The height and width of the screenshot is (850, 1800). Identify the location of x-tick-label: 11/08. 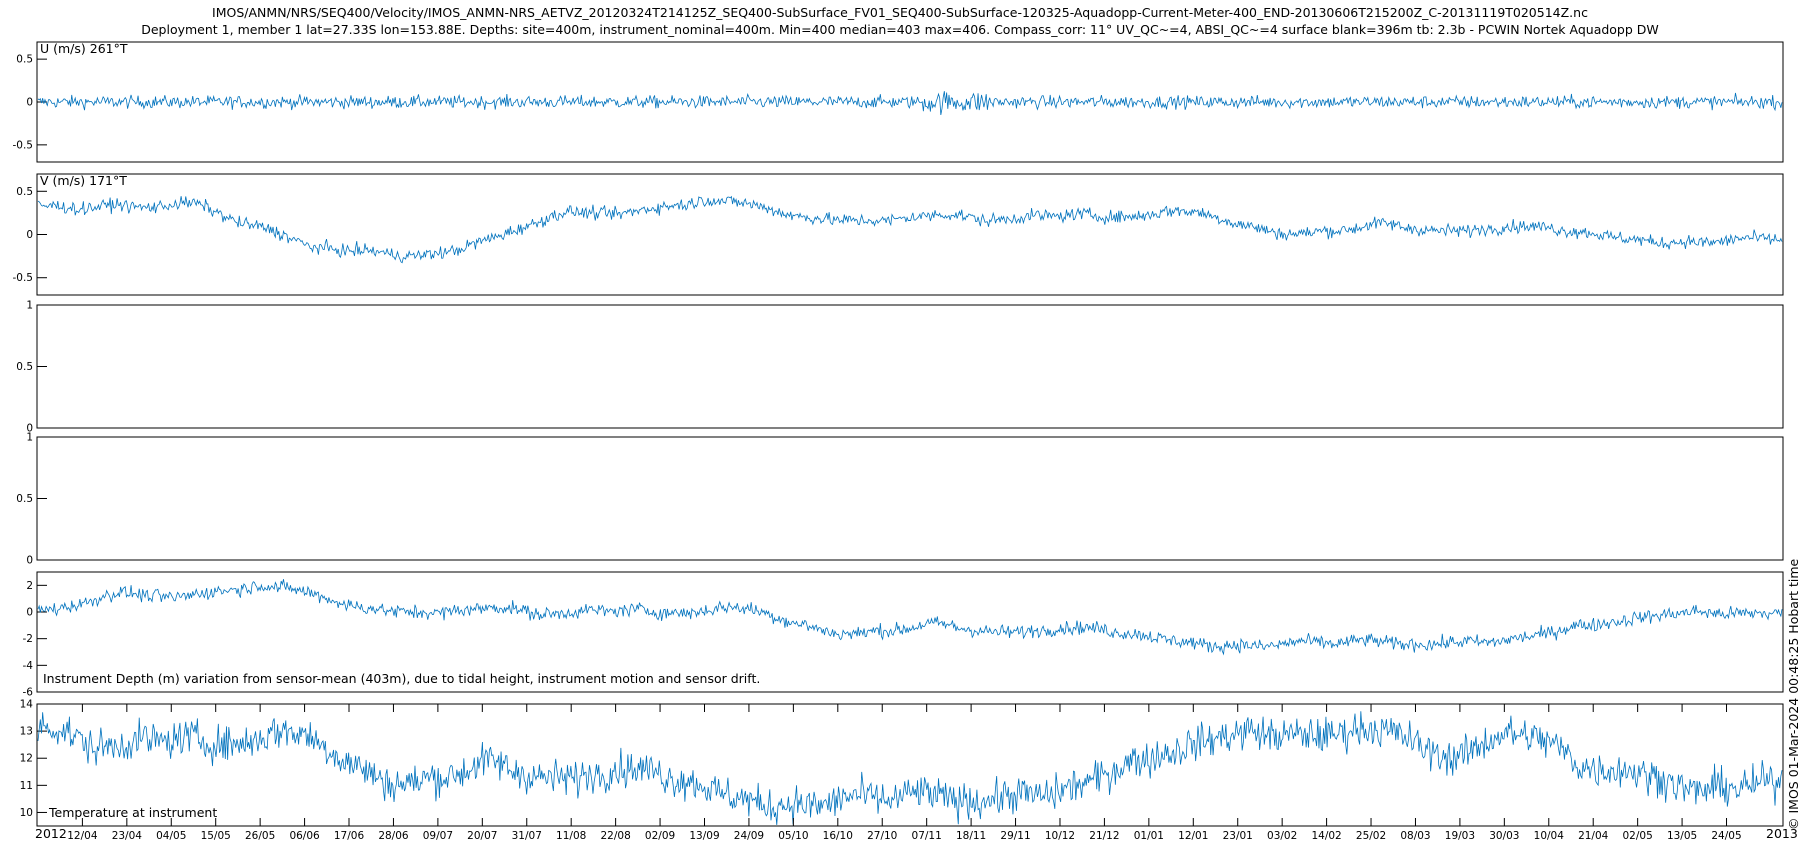
(571, 836).